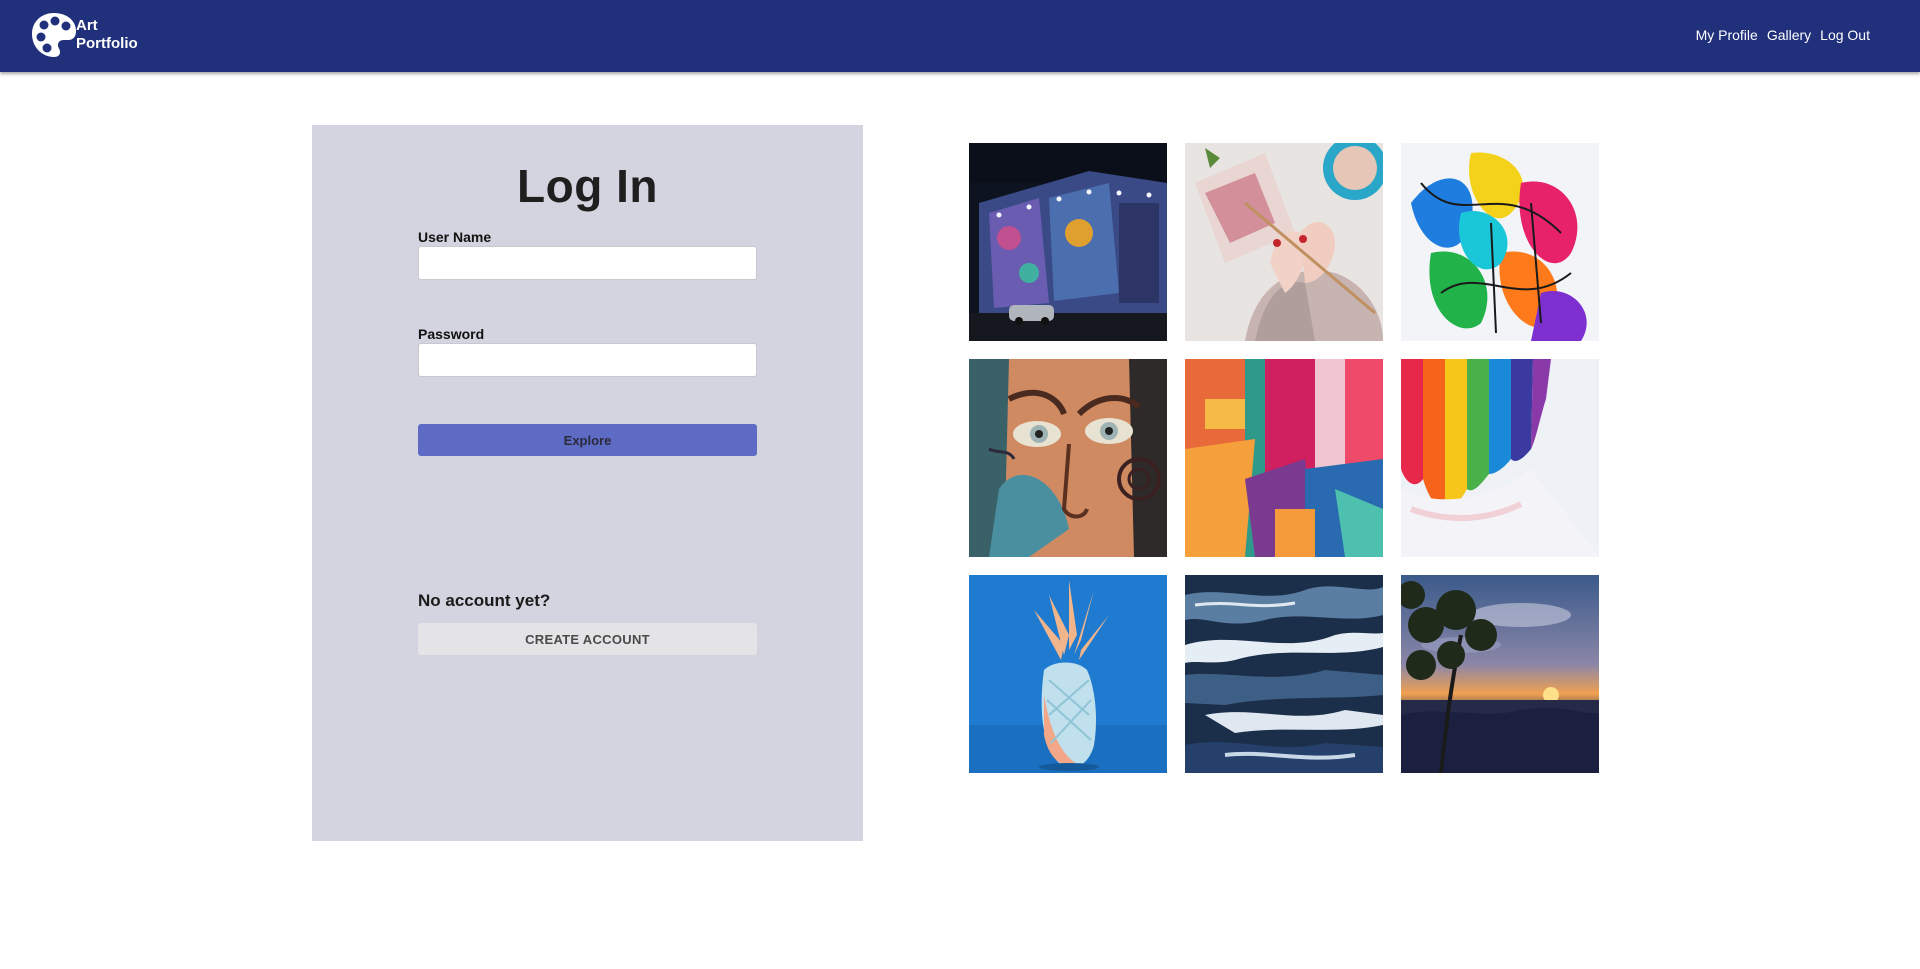 The image size is (1920, 969). Describe the element at coordinates (960, 36) in the screenshot. I see `top-navbar: Art Portfolio My Profile Gallery Log Out` at that location.